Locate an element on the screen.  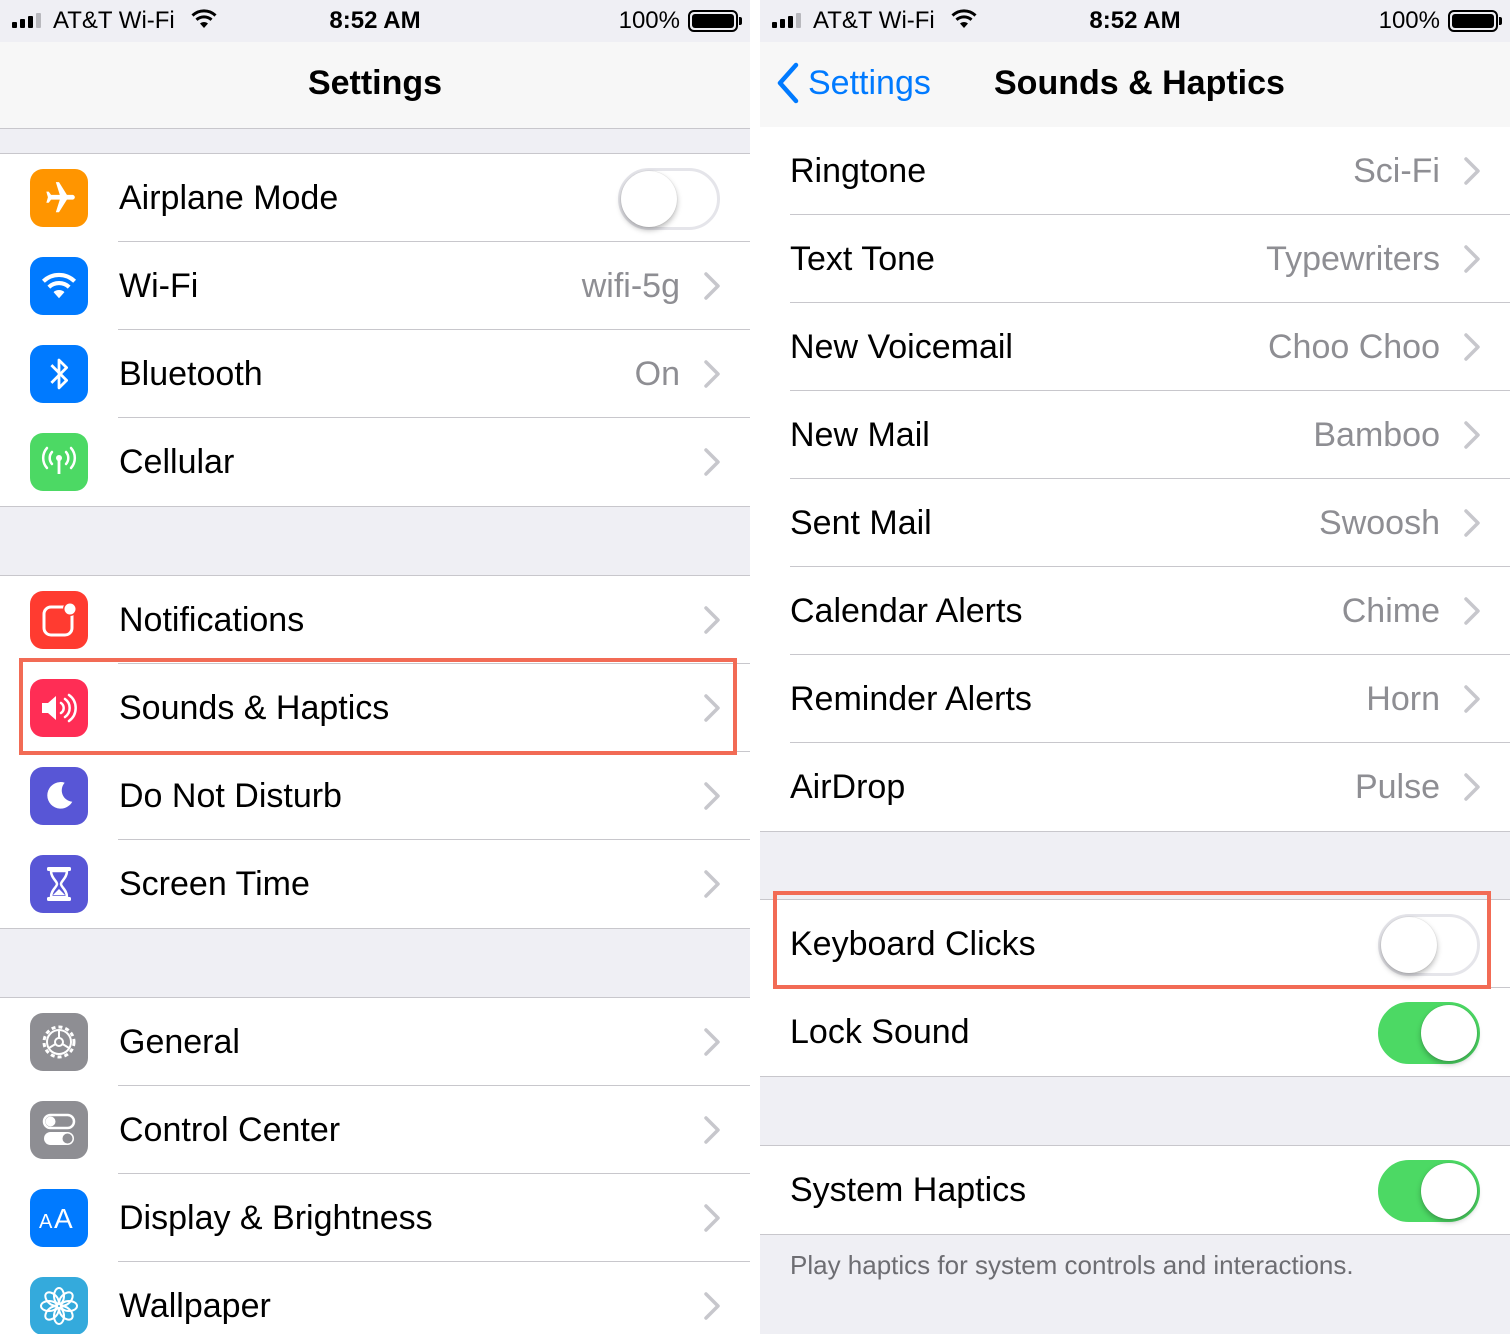
settings-group-connectivity: Airplane Mode Wi-Fi wifi-5g Bluetooth On is located at coordinates (375, 330).